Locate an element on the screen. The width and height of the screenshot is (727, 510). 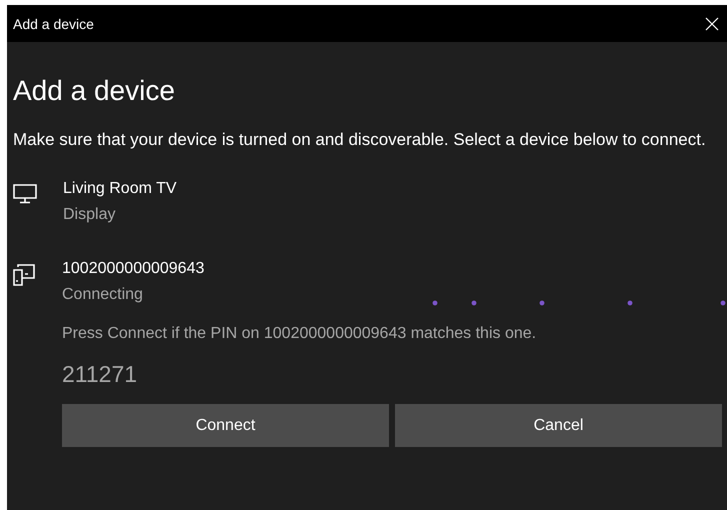
monitor-icon is located at coordinates (25, 194).